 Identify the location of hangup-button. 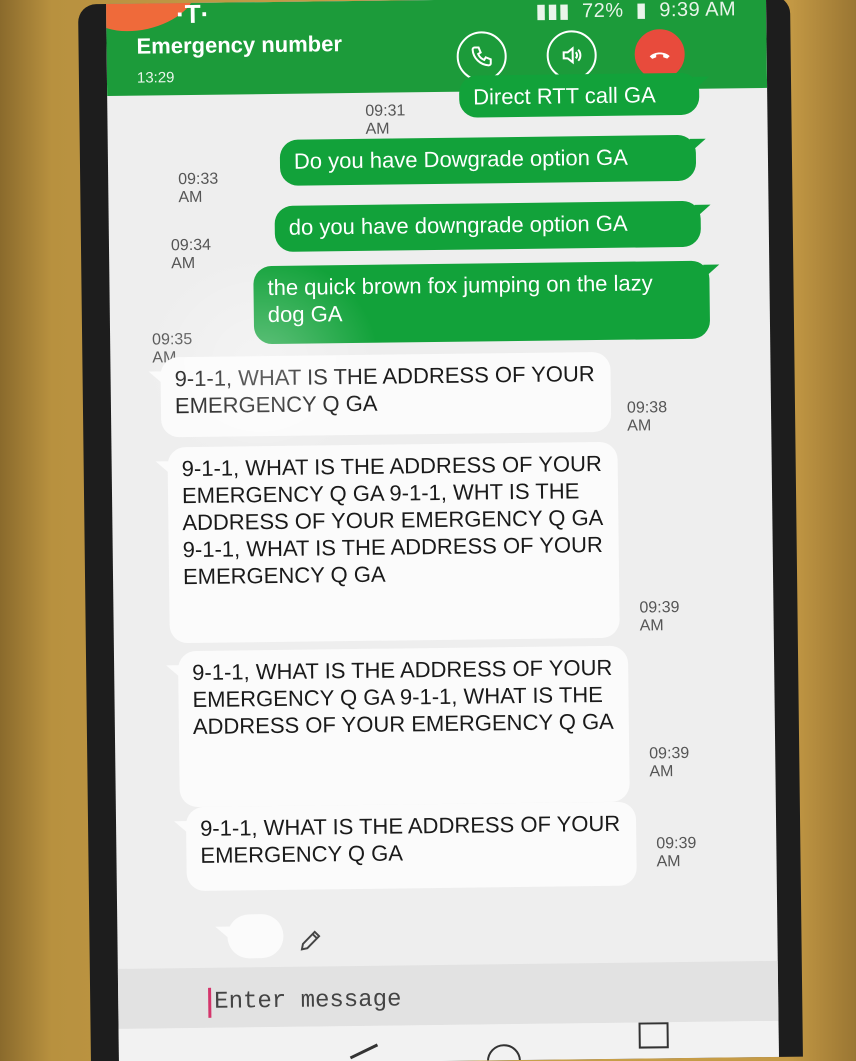
(659, 54).